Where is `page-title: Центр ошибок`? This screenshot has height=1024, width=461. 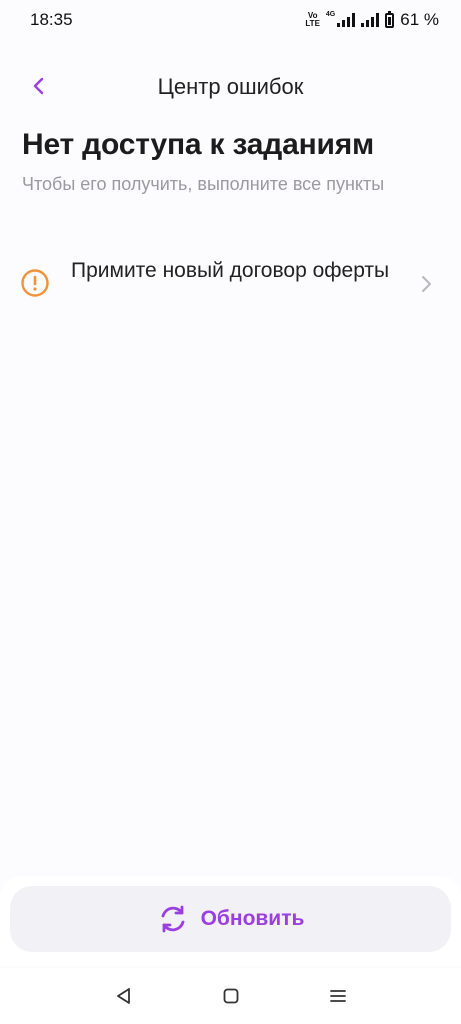 page-title: Центр ошибок is located at coordinates (230, 86).